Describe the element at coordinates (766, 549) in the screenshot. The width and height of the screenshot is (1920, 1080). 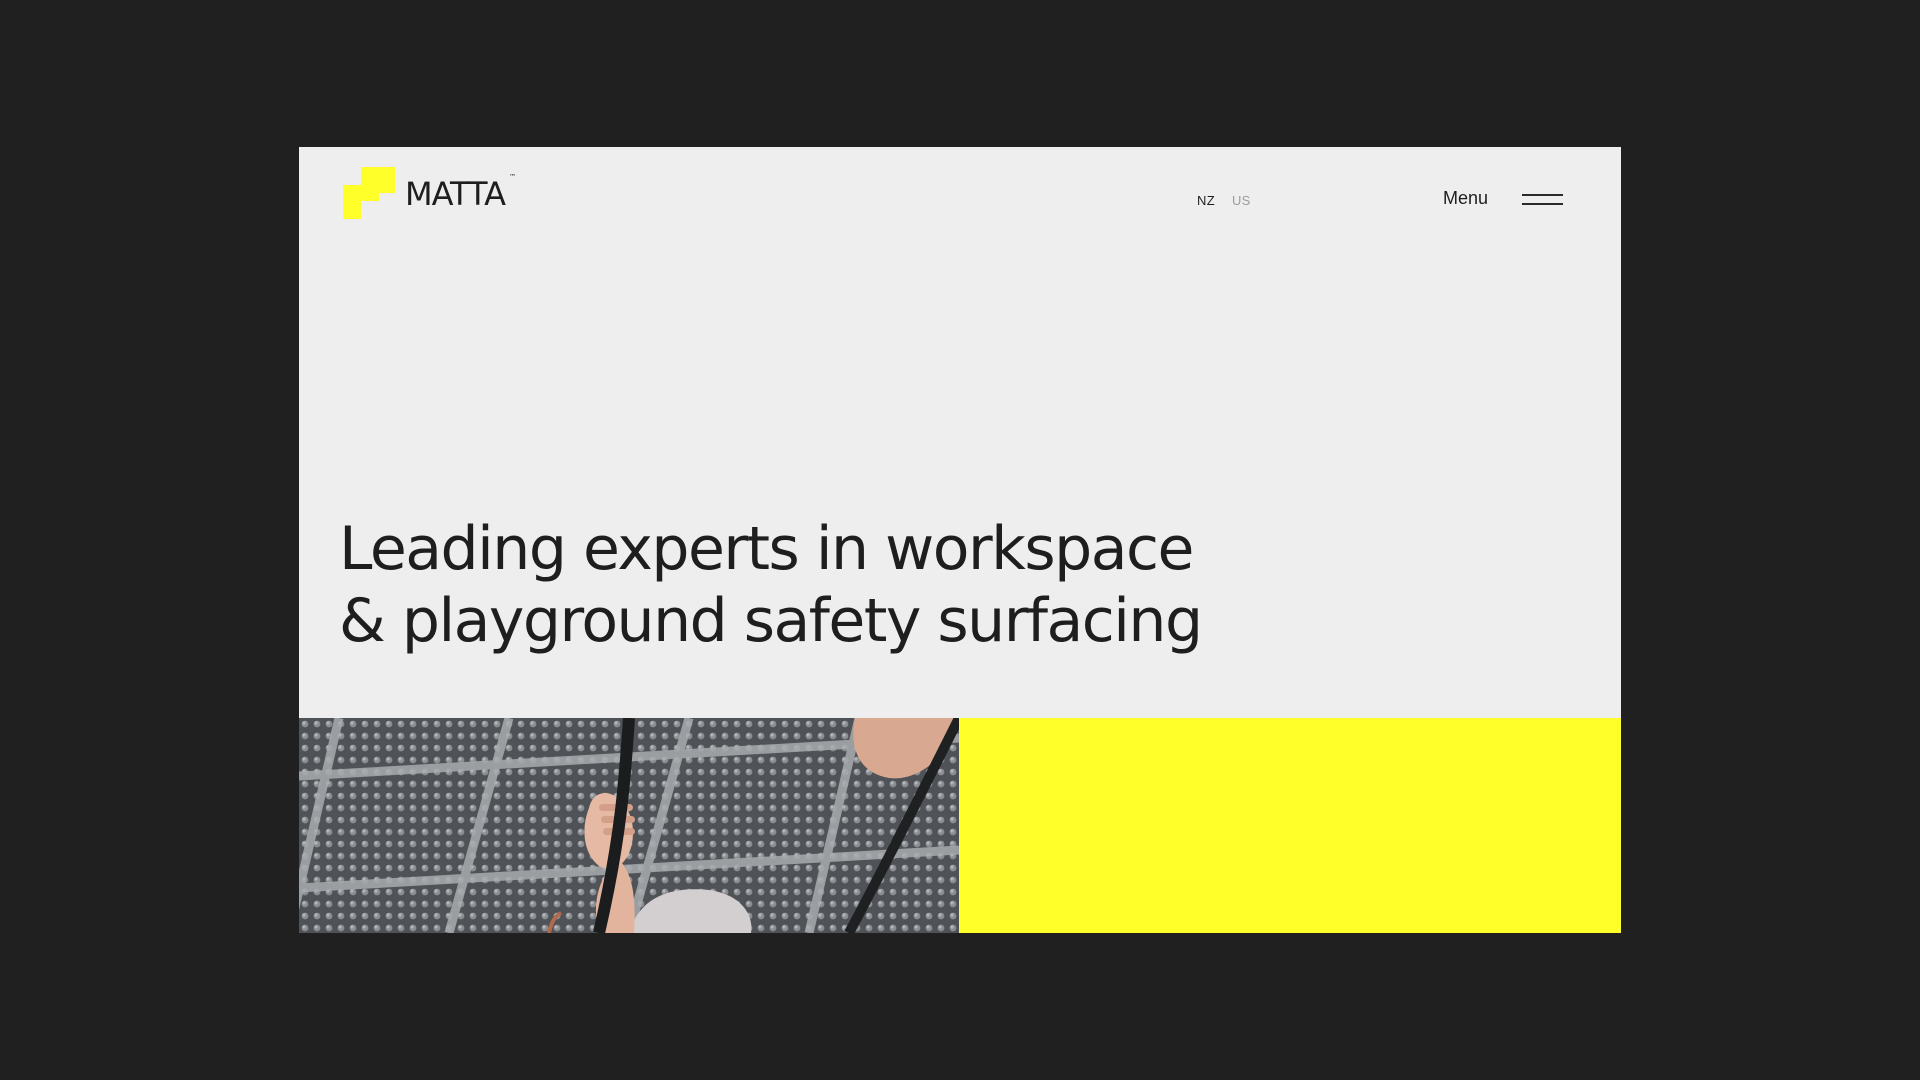
I see `hero-headline-line-1: Leading experts in workspace` at that location.